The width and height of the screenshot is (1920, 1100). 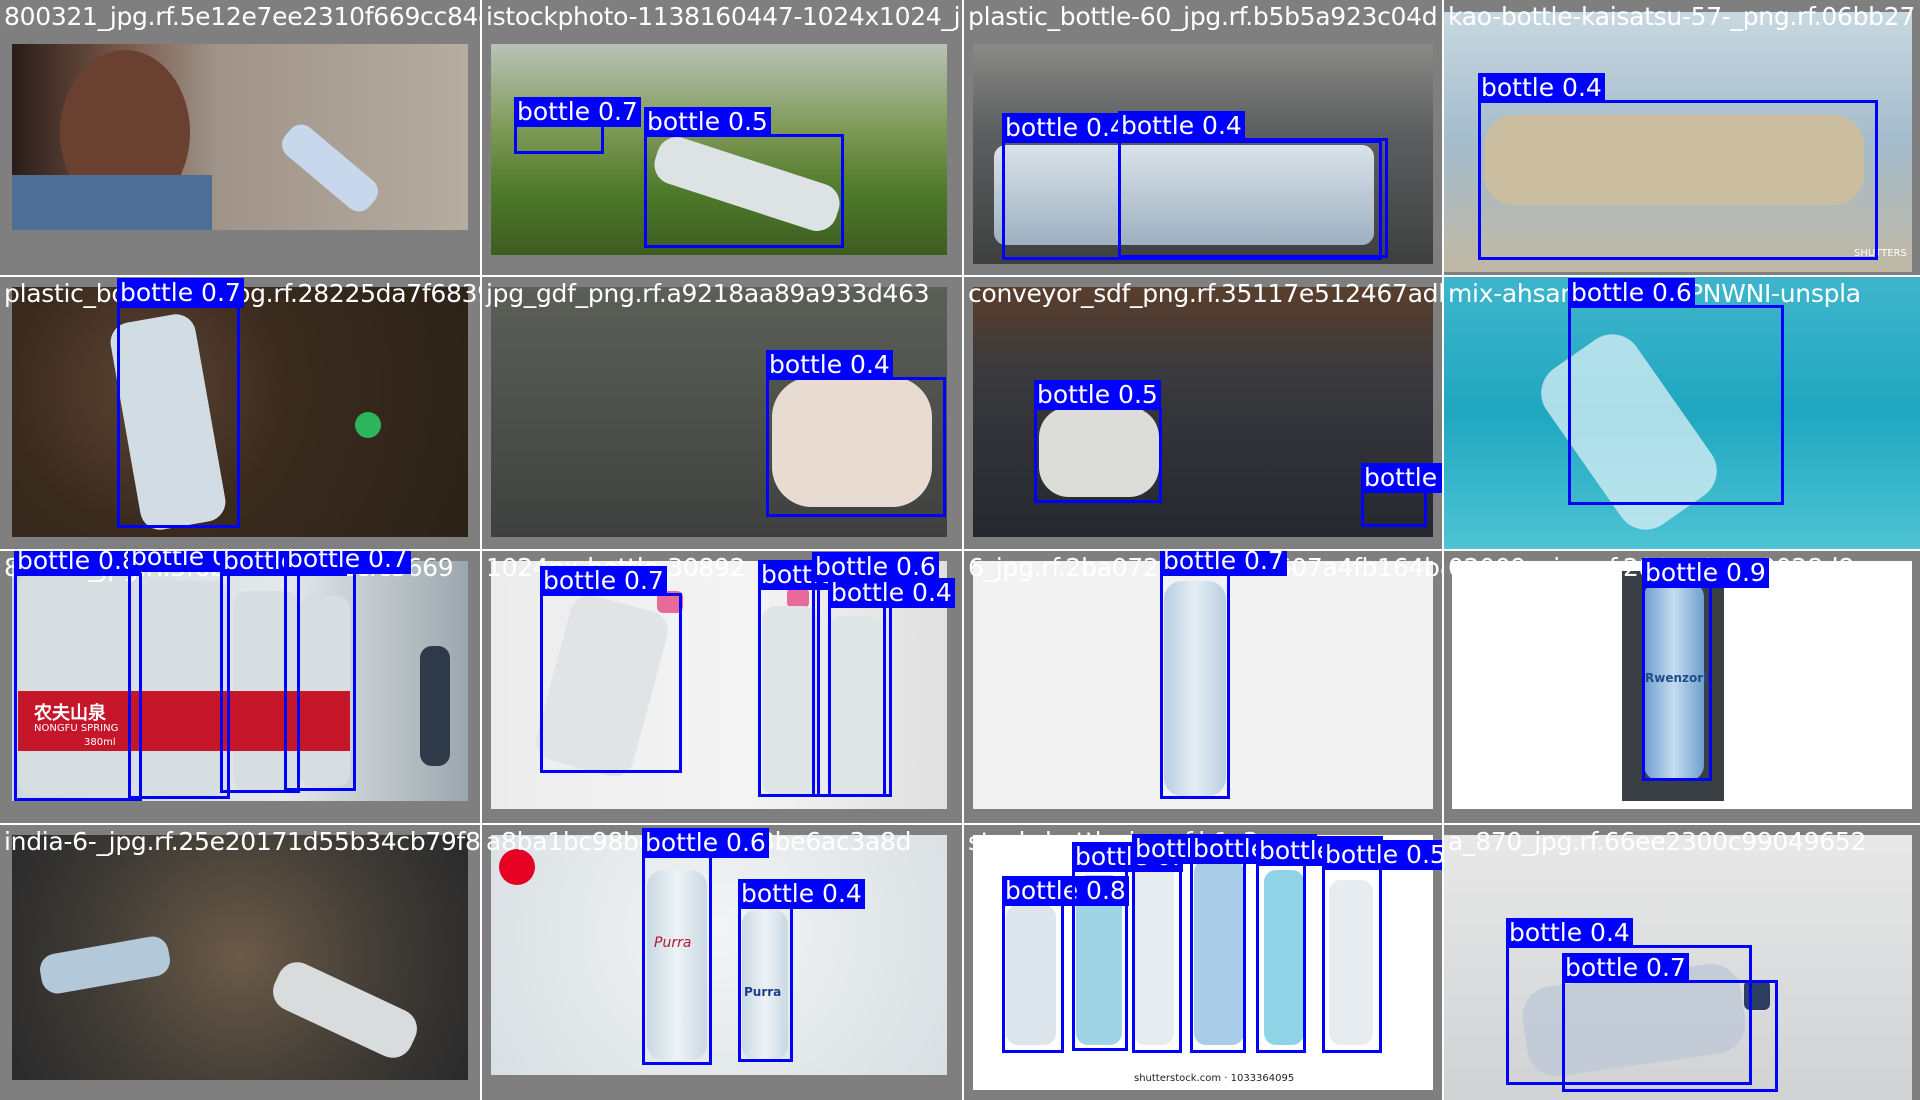 What do you see at coordinates (1203, 16) in the screenshot?
I see `filename-label: plastic_bottle-60_jpg.rf.b5b5a923c04d` at bounding box center [1203, 16].